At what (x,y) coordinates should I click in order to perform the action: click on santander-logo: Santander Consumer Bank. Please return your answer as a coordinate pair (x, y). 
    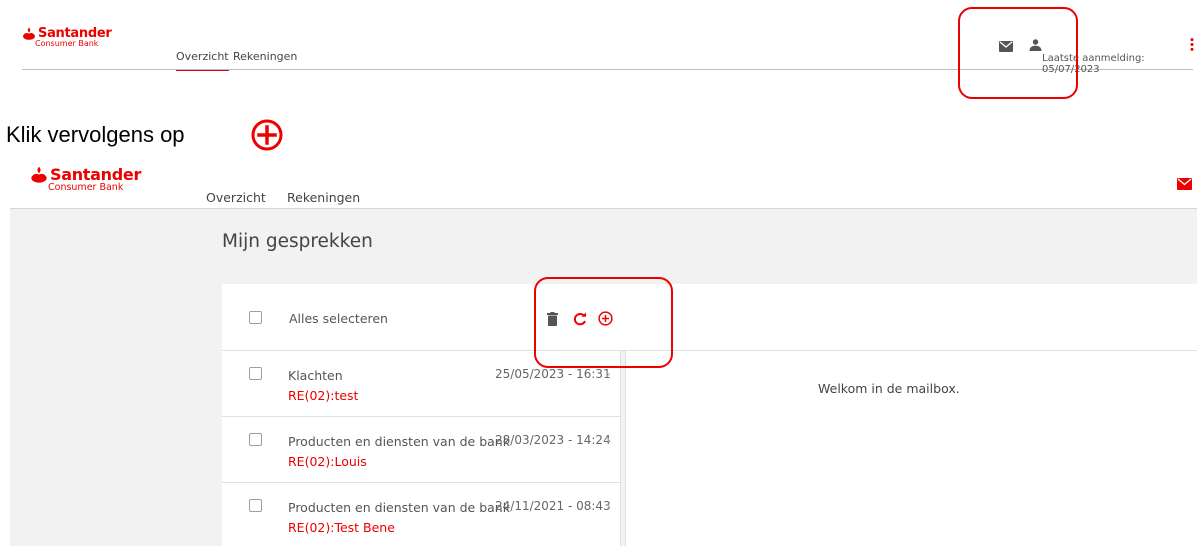
    Looking at the image, I should click on (67, 37).